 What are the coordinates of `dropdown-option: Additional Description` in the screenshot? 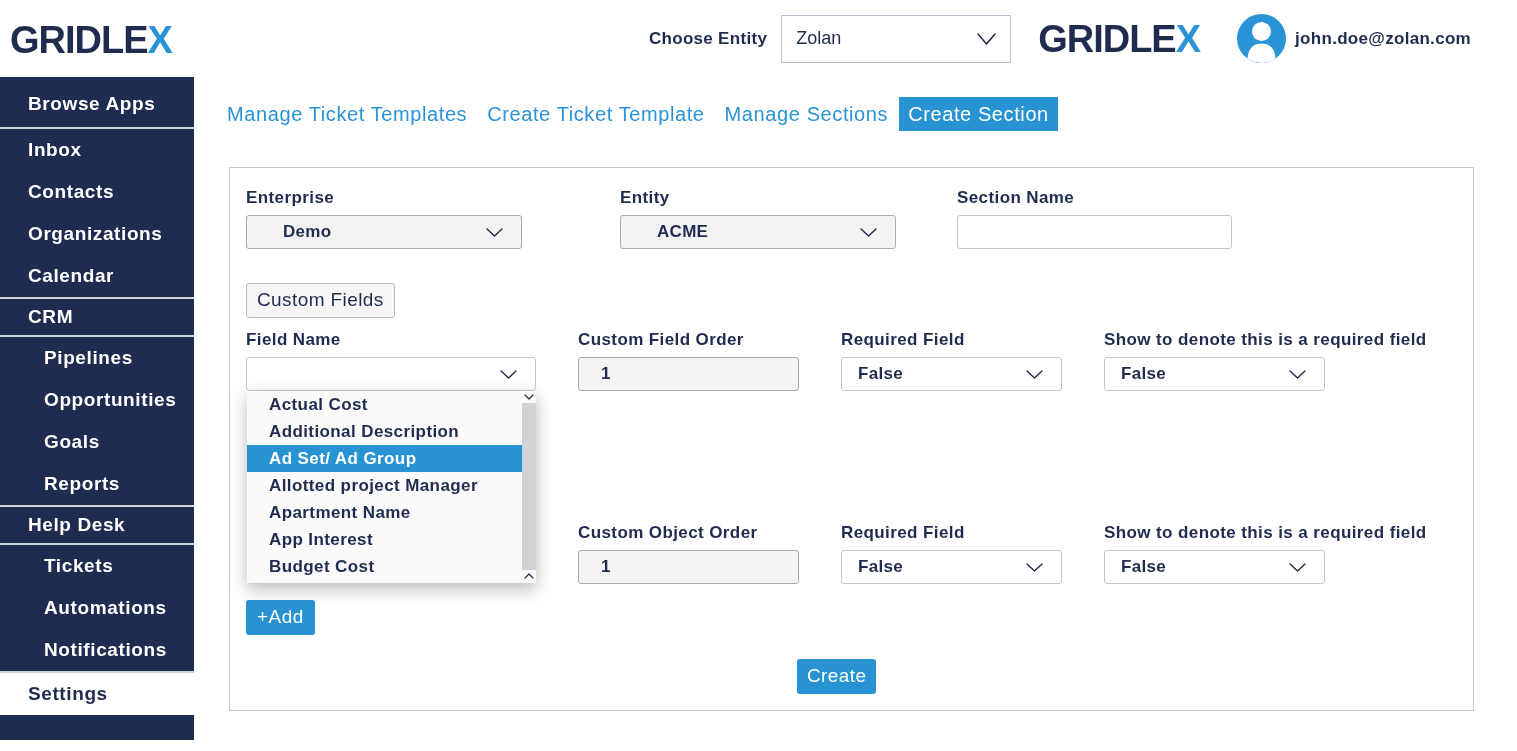 It's located at (384, 431).